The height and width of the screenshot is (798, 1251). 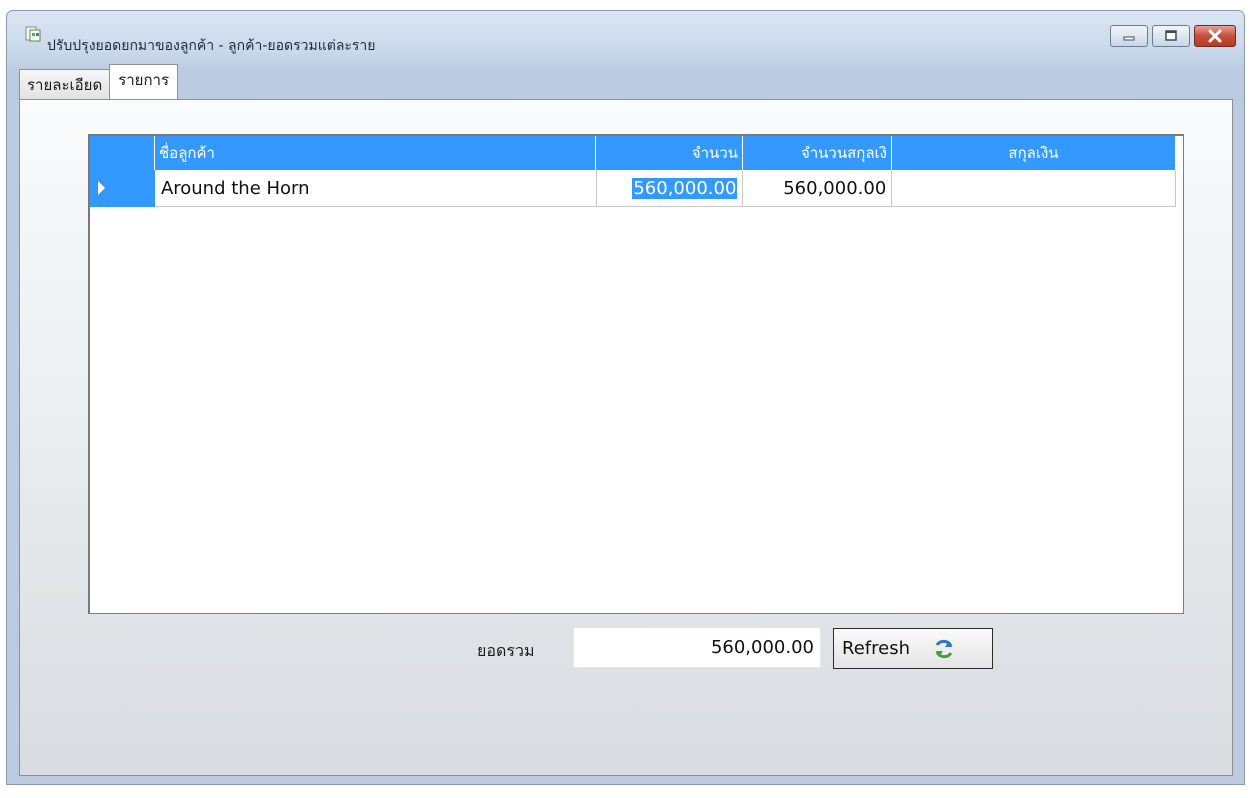 I want to click on caption-buttons, so click(x=1173, y=36).